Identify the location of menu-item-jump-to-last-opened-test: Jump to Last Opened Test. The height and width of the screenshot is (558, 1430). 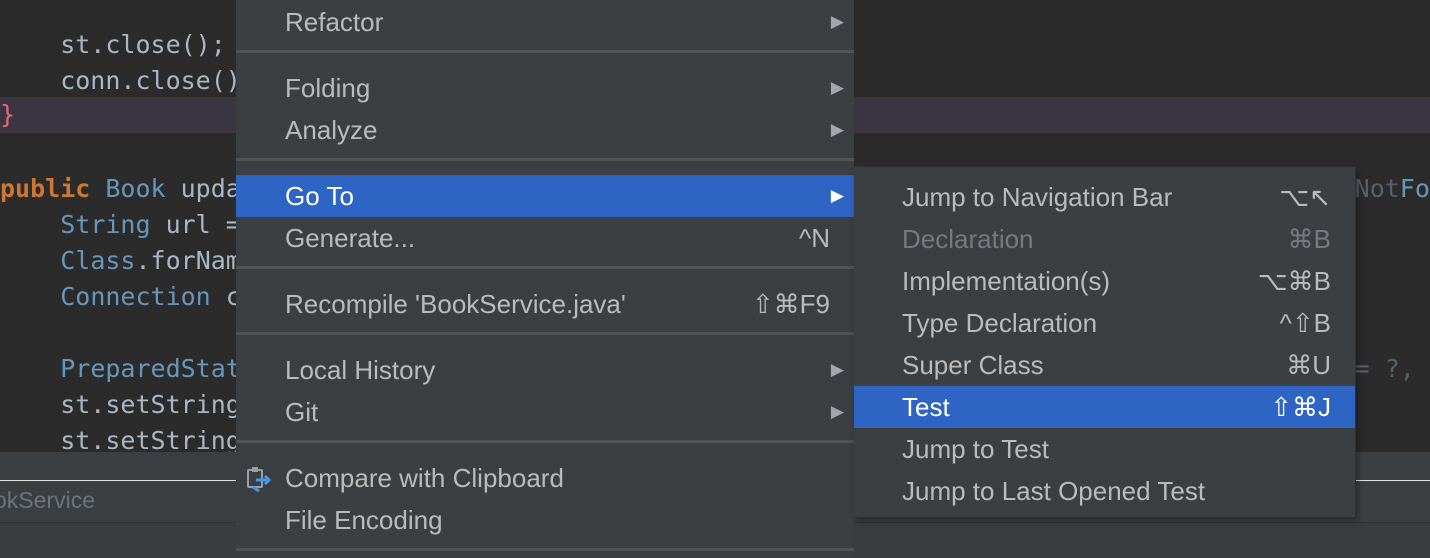
(1104, 491).